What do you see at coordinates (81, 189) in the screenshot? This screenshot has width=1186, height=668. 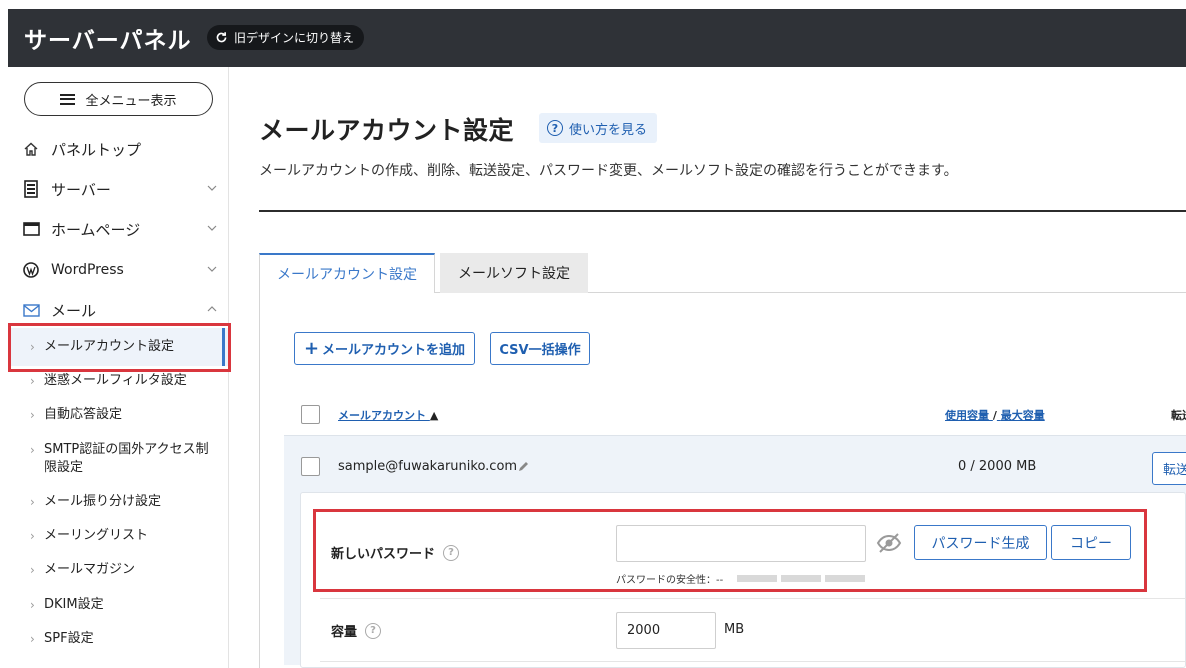 I see `sidebar-item-label: サーバー` at bounding box center [81, 189].